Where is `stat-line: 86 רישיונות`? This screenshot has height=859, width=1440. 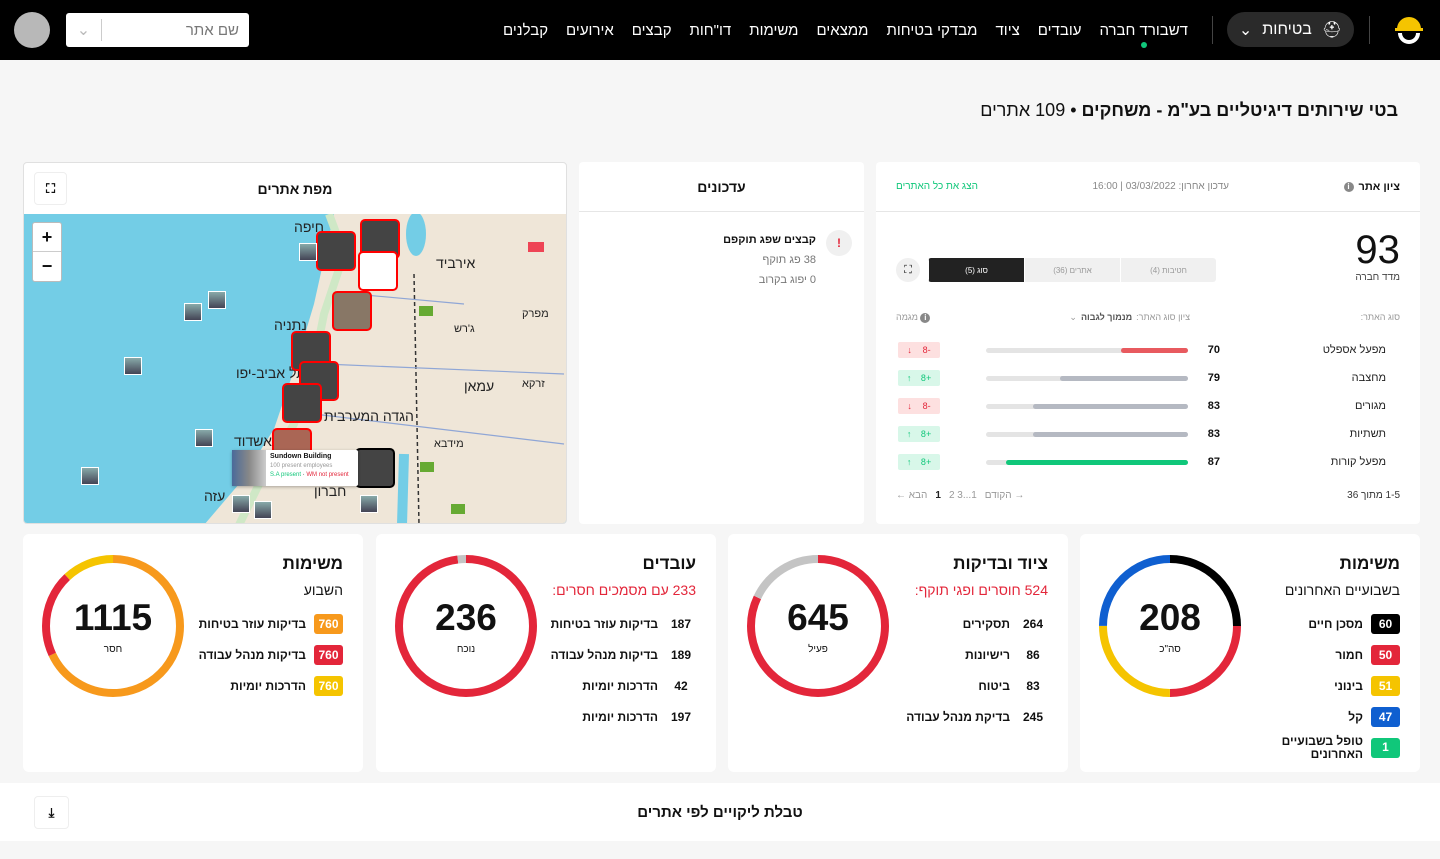
stat-line: 86 רישיונות is located at coordinates (977, 654).